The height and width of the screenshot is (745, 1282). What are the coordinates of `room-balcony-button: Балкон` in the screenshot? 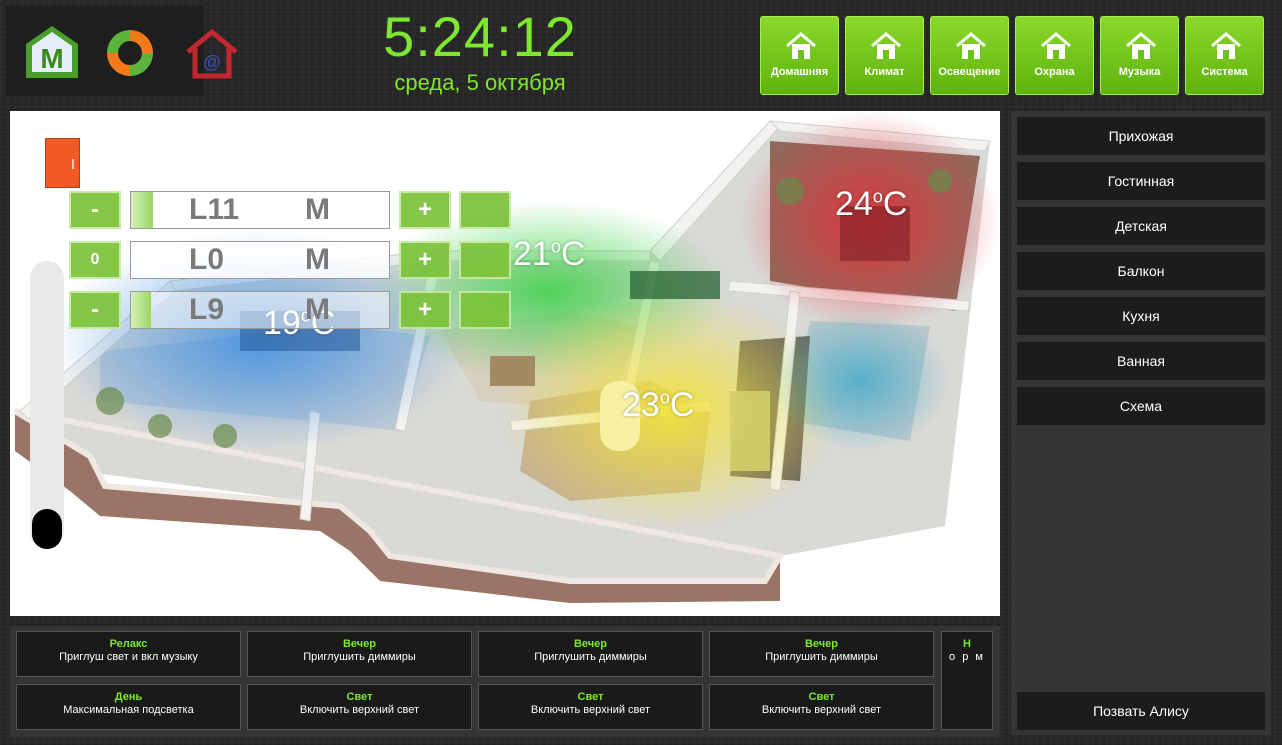 It's located at (1141, 271).